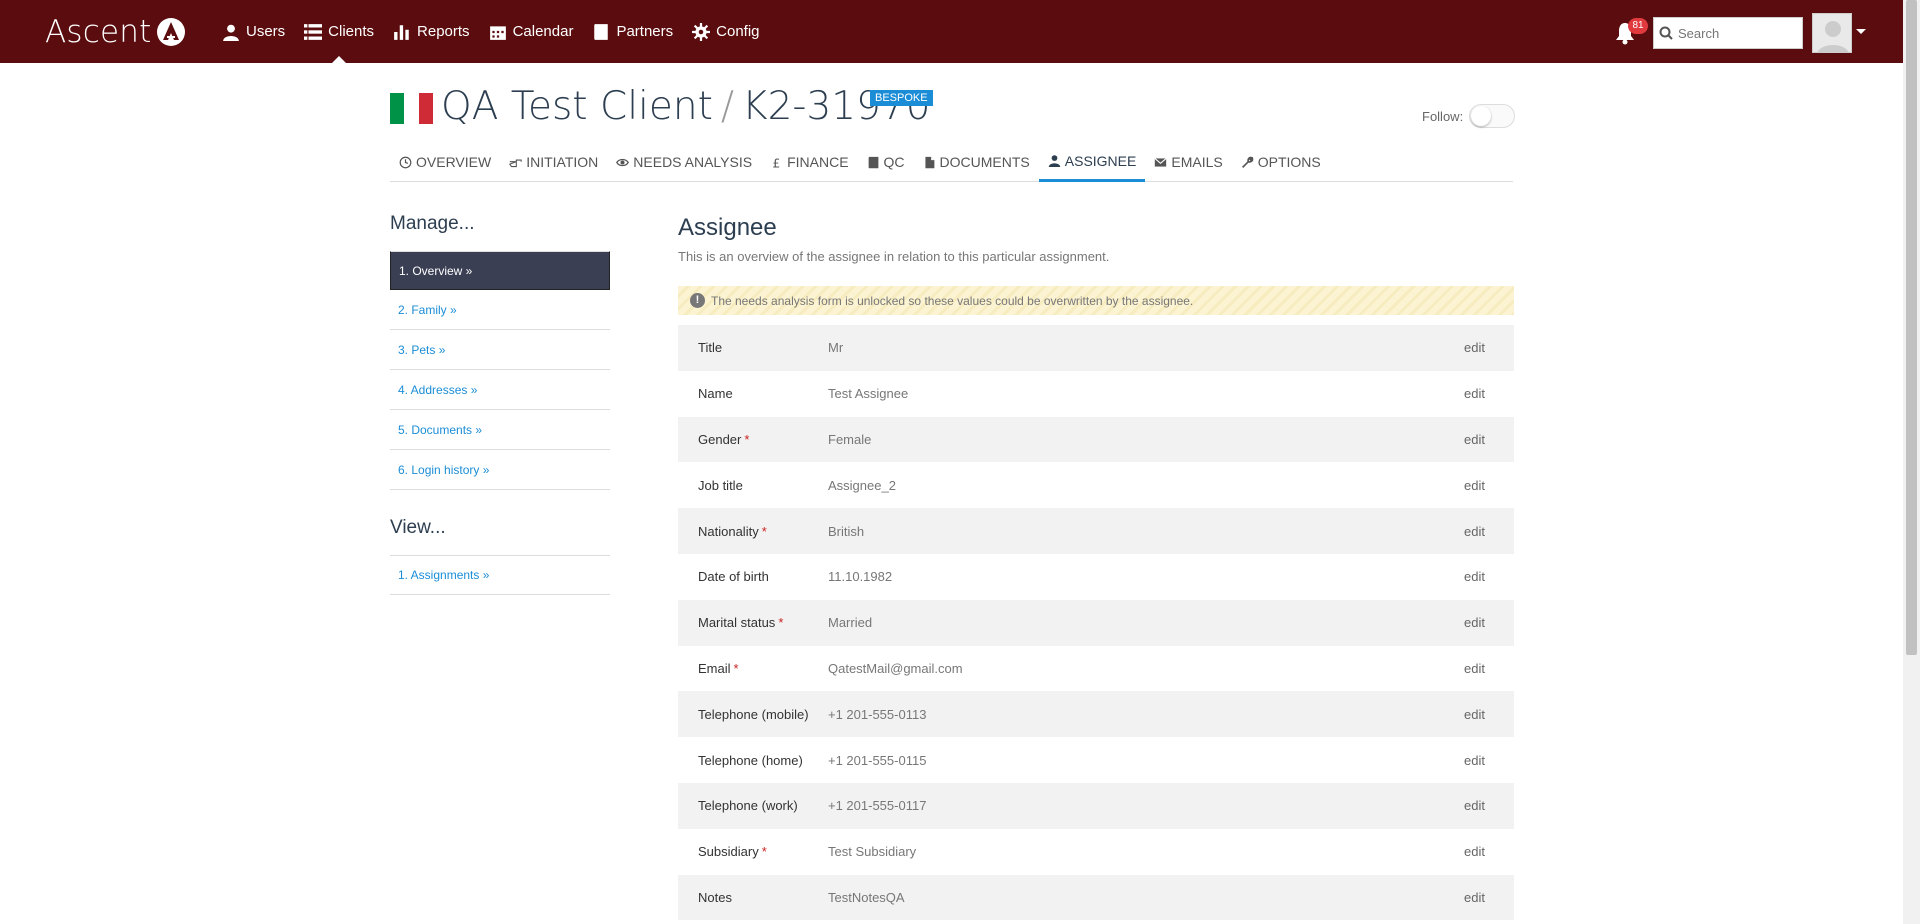  What do you see at coordinates (1666, 33) in the screenshot?
I see `search-icon` at bounding box center [1666, 33].